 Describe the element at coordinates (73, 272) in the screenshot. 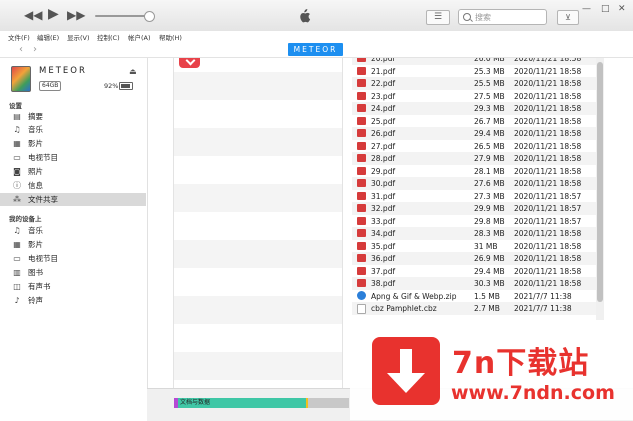

I see `sidebar-item-device-books: ▥ 图书` at that location.